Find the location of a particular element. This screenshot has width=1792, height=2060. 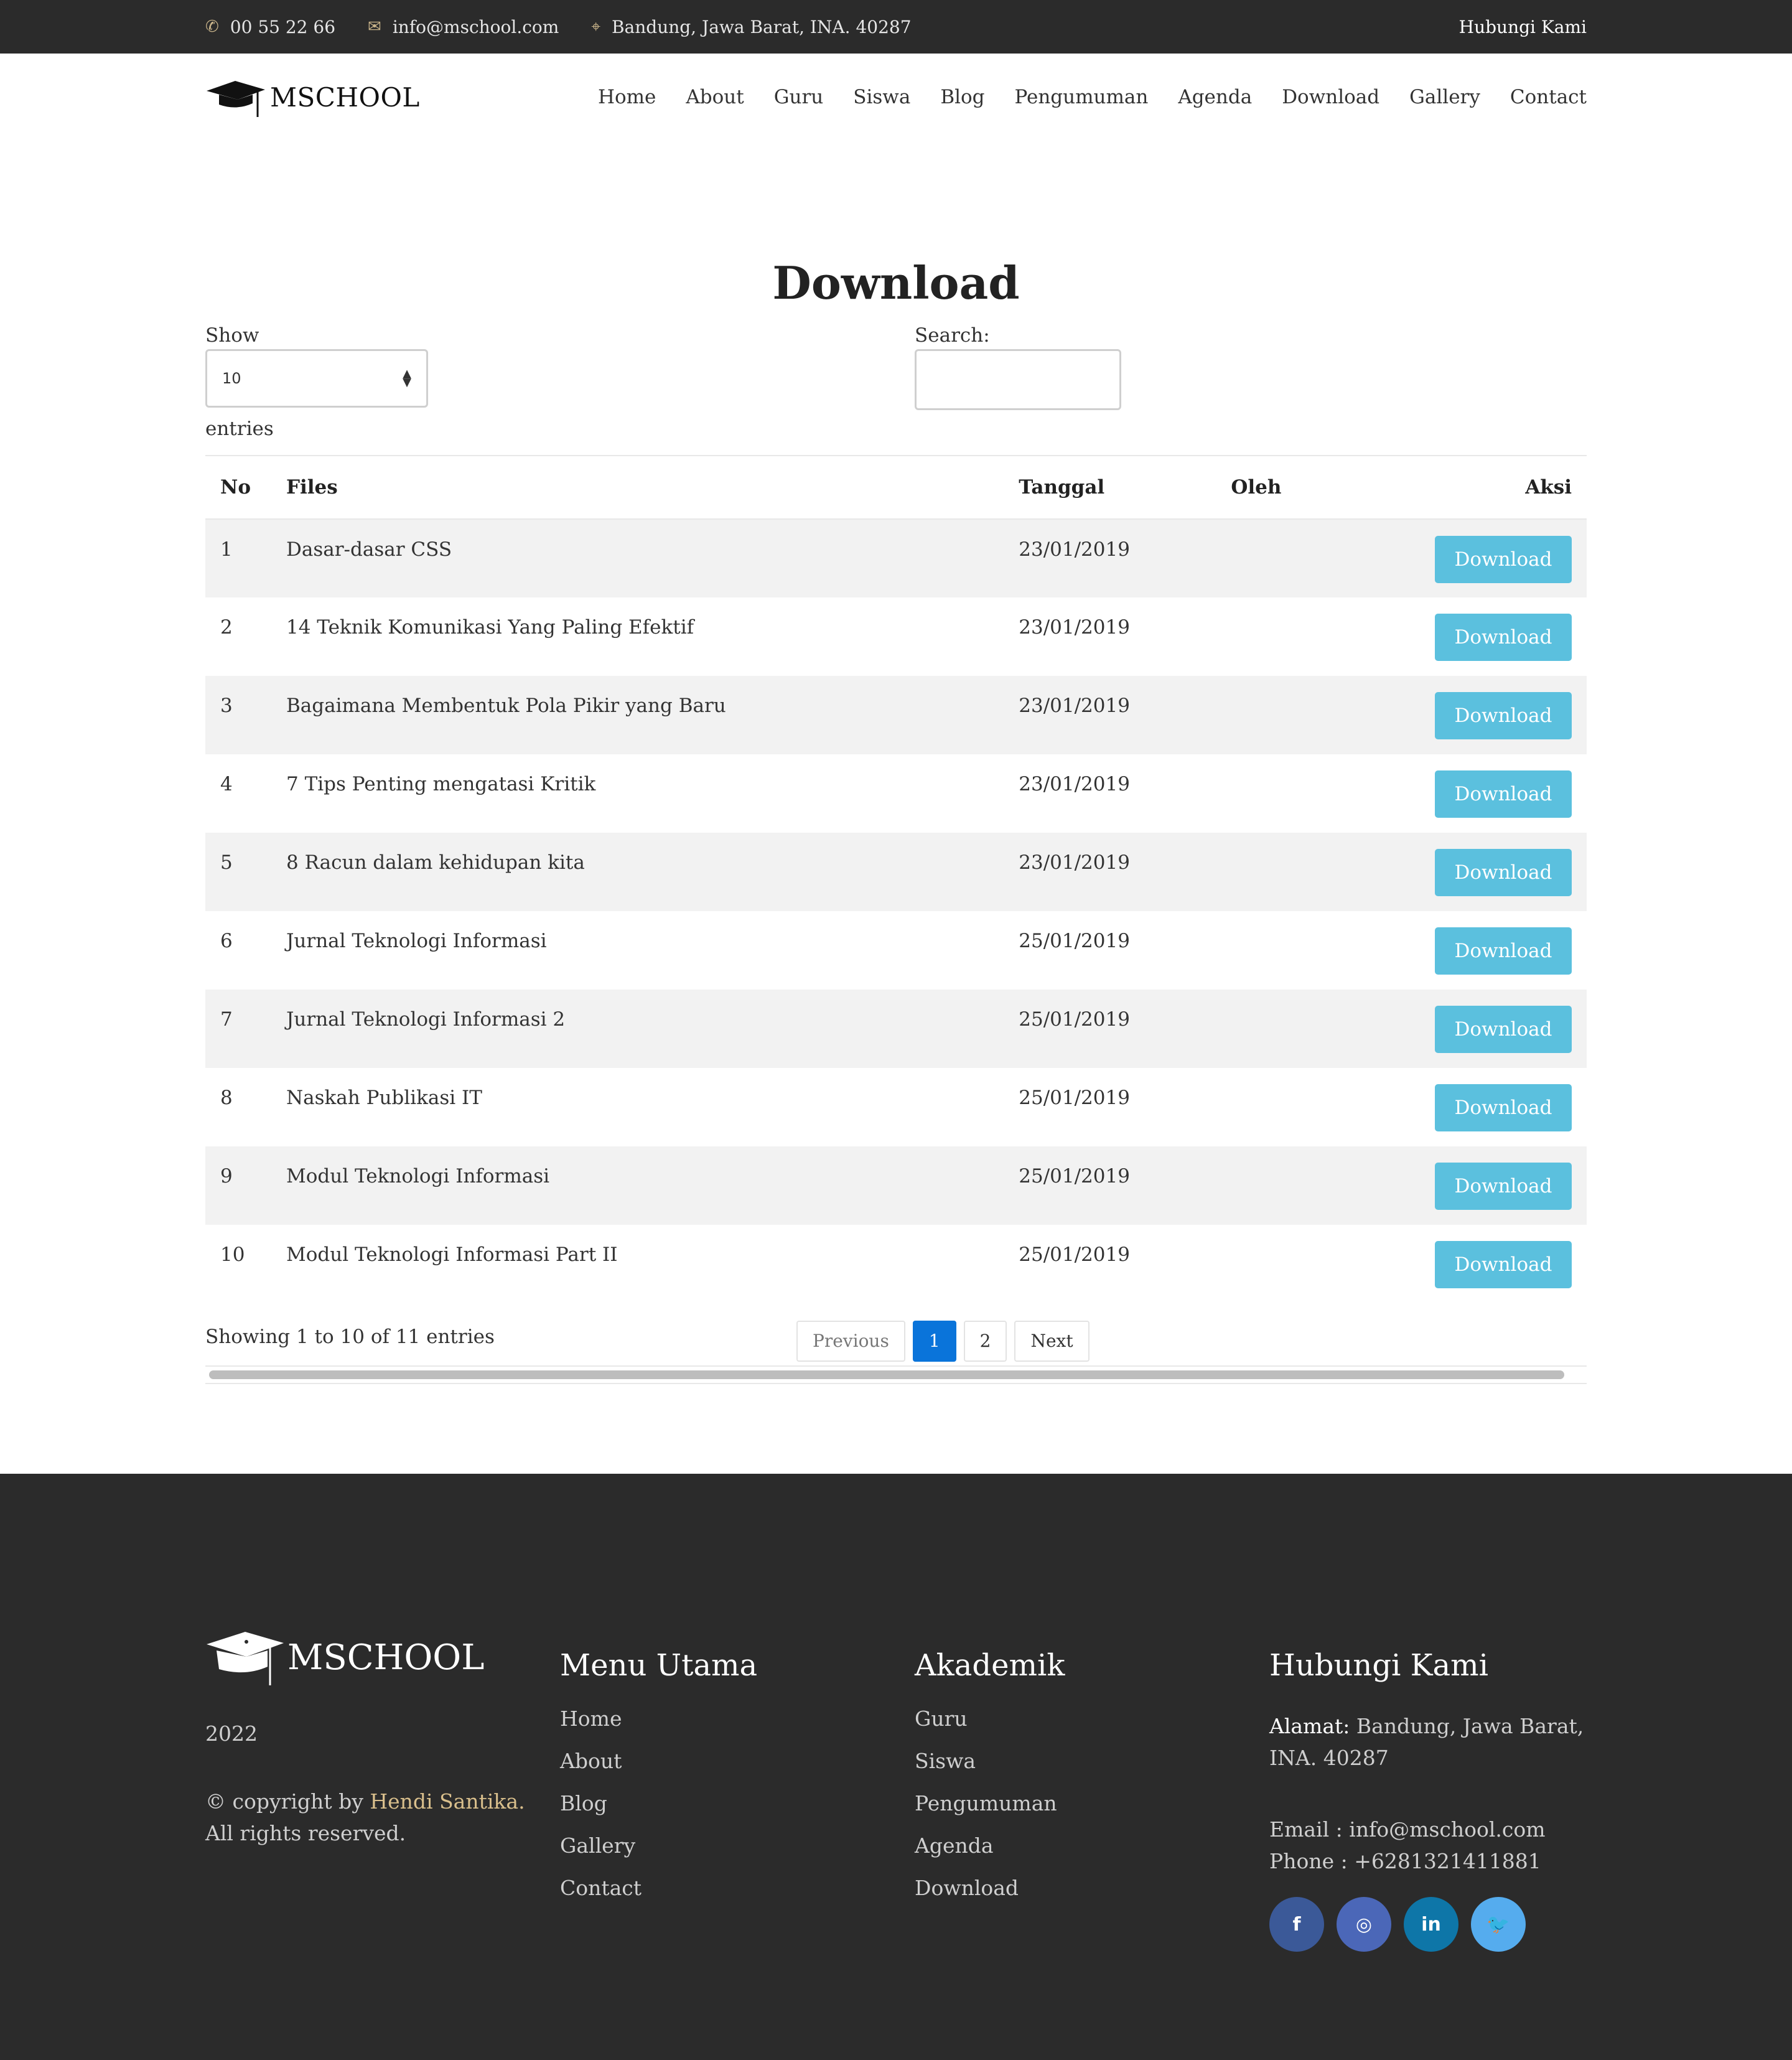

location-pin-icon: ⌖ is located at coordinates (595, 26).